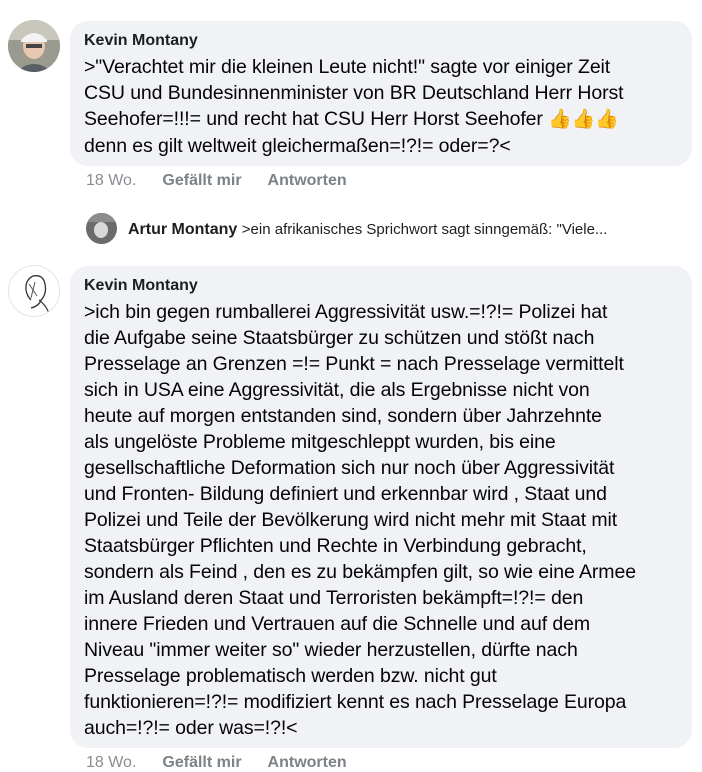 This screenshot has height=772, width=702. I want to click on reply-author: Artur Montany, so click(182, 229).